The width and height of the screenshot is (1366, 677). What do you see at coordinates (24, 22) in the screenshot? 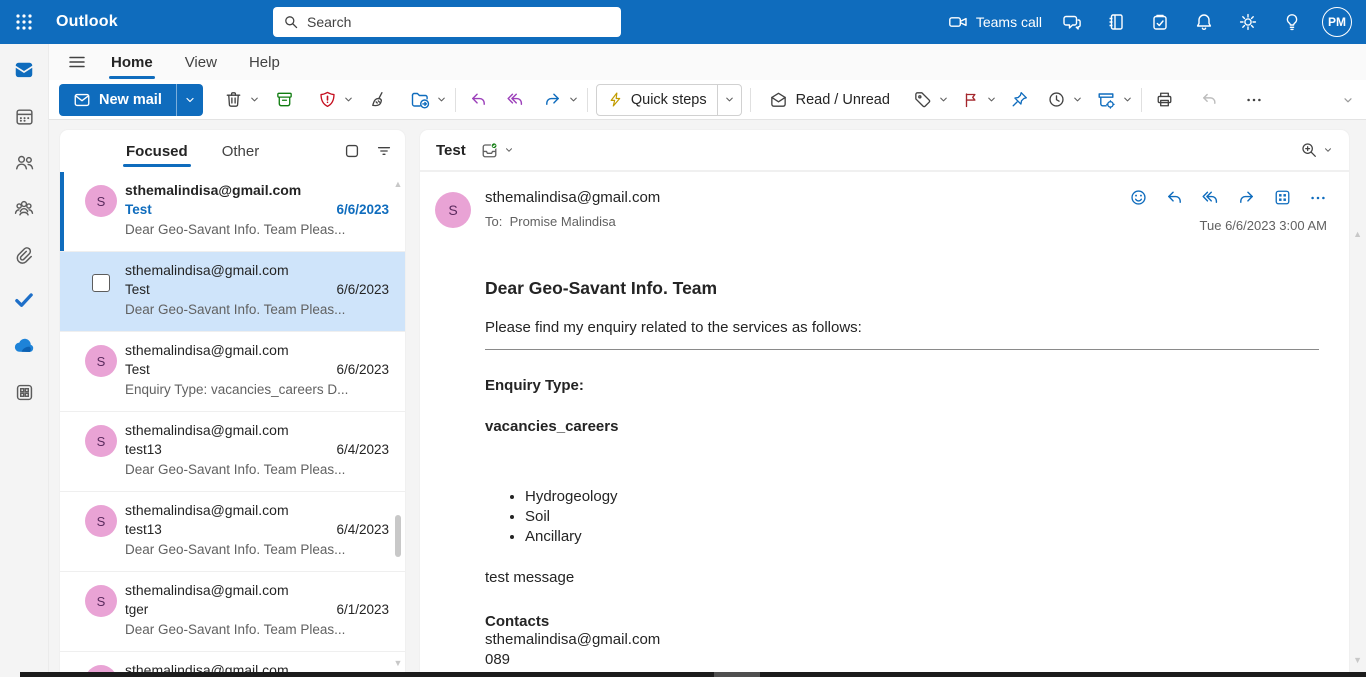
I see `app-launcher-button` at bounding box center [24, 22].